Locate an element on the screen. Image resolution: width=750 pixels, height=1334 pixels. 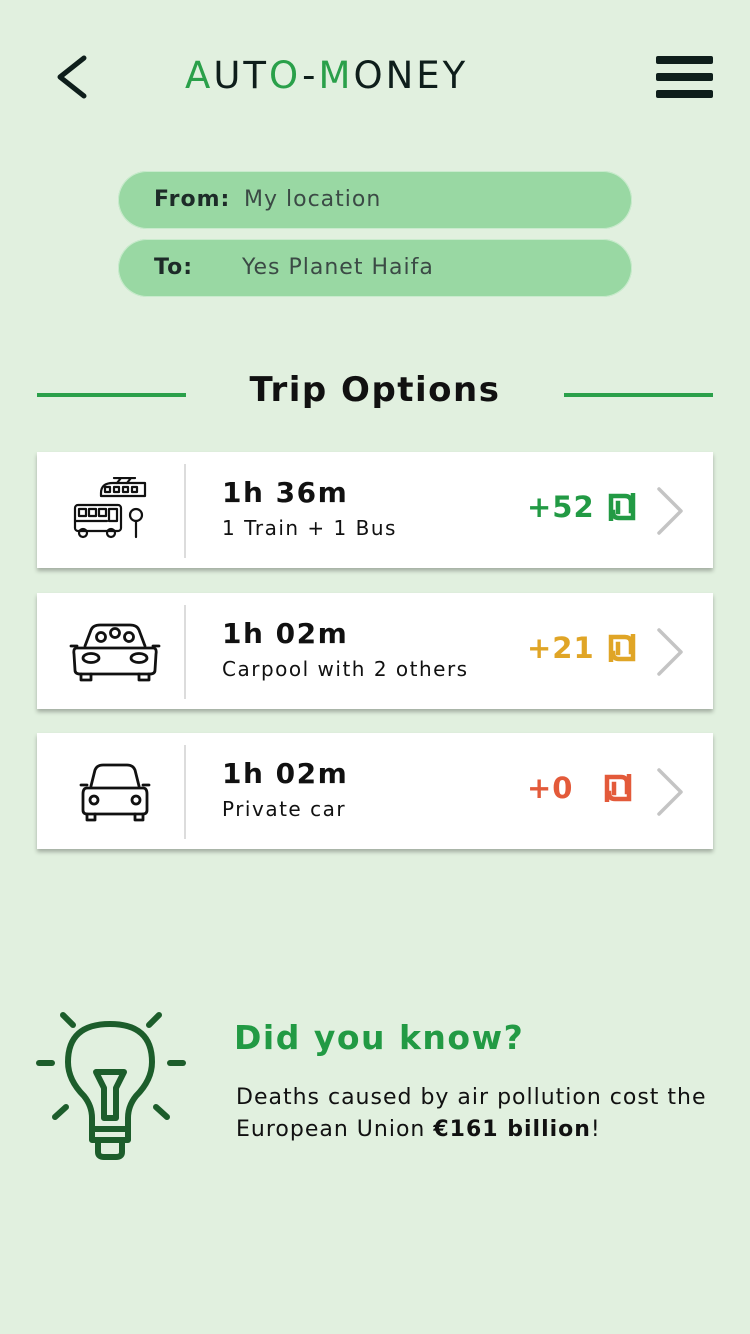
carpool-car-icon is located at coordinates (115, 652).